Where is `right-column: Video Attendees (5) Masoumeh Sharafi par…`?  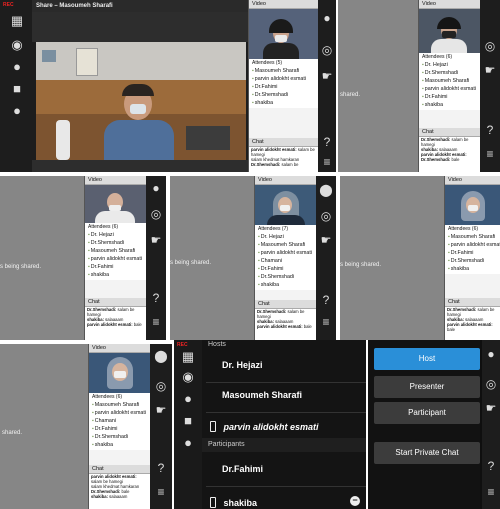 right-column: Video Attendees (5) Masoumeh Sharafi par… is located at coordinates (283, 86).